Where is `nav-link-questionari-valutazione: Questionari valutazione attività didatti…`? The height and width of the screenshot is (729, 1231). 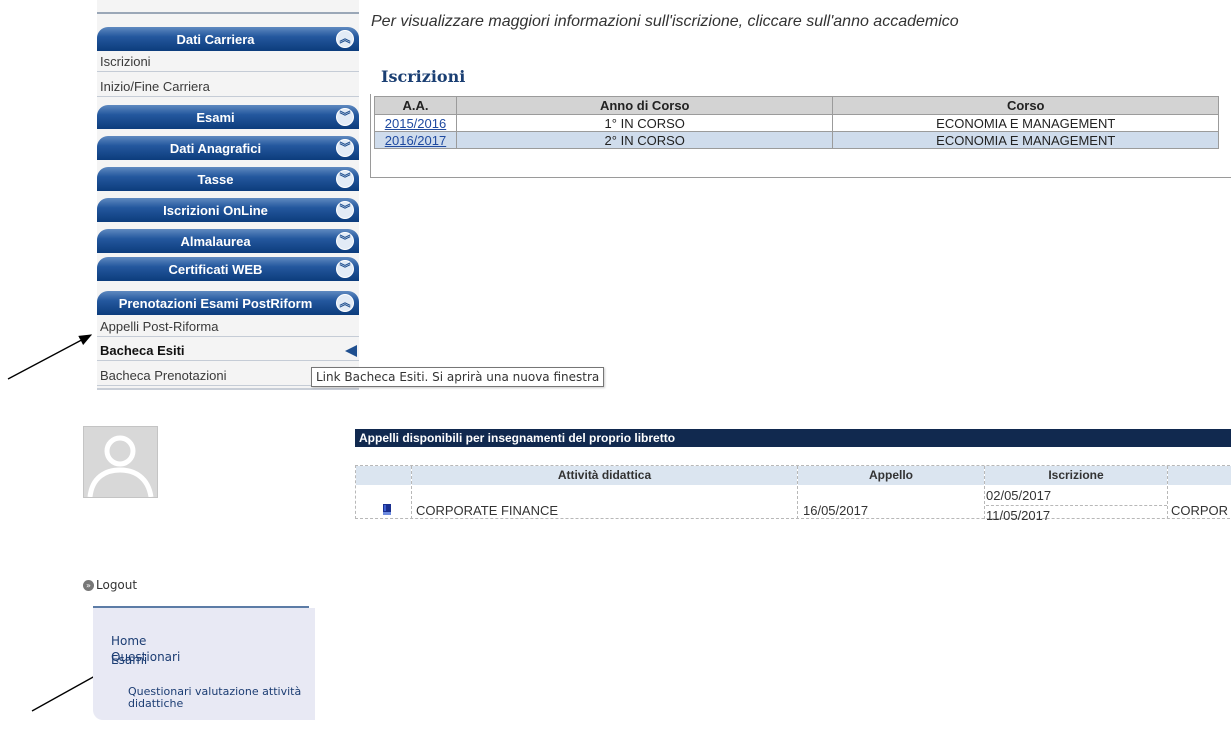 nav-link-questionari-valutazione: Questionari valutazione attività didatti… is located at coordinates (220, 698).